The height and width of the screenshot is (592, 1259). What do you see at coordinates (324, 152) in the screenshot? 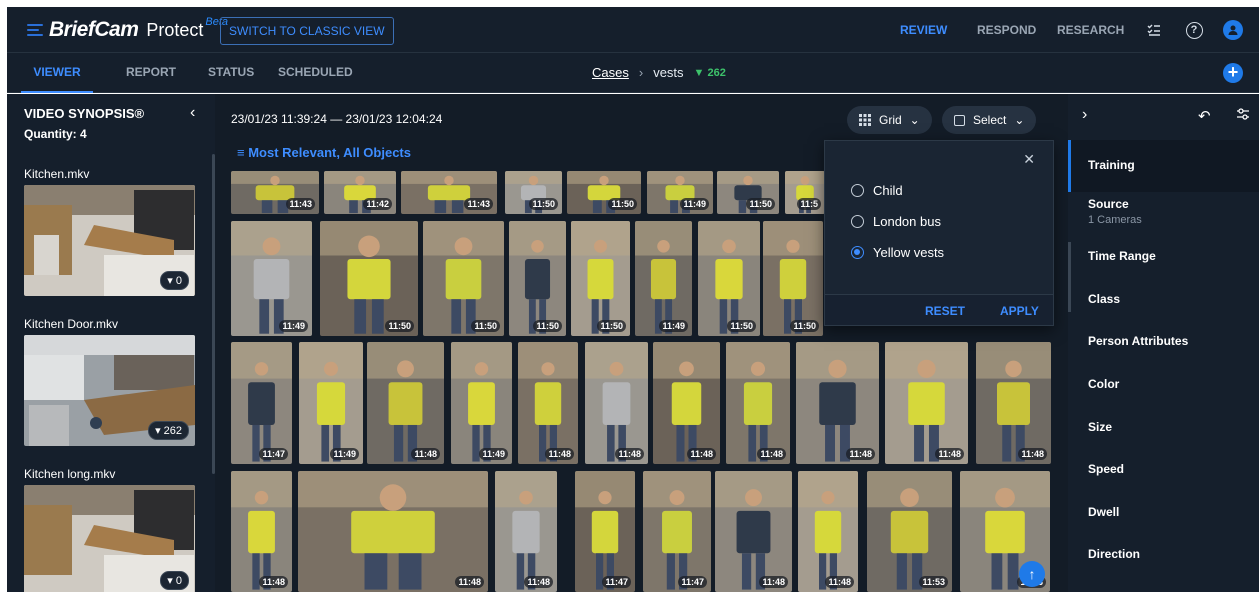
I see `sort-filter-label: ≡ Most Relevant, All Objects` at bounding box center [324, 152].